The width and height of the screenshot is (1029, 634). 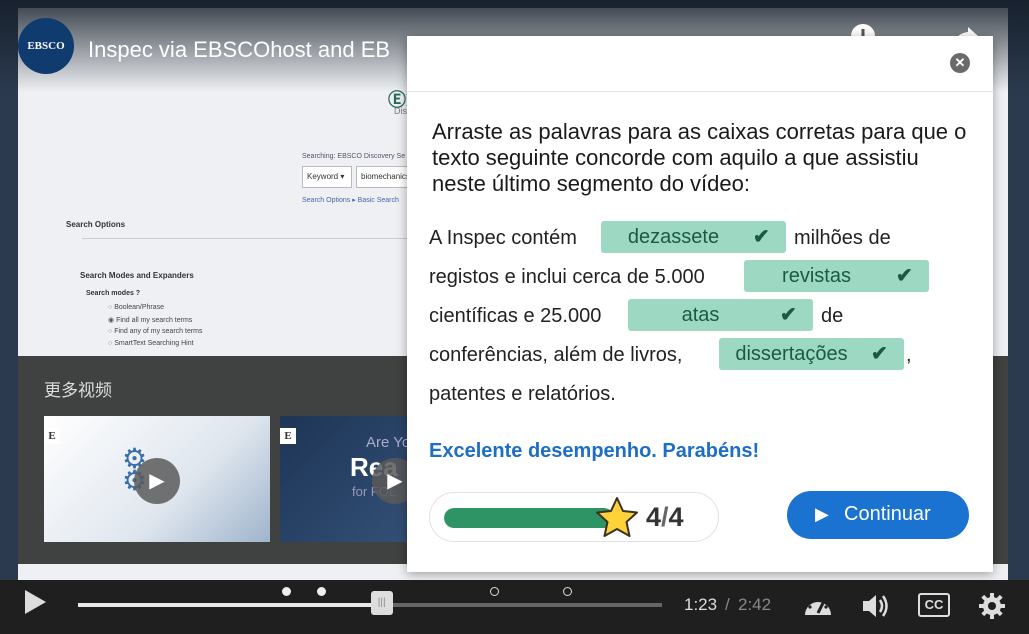 I want to click on play-icon, so click(x=35, y=605).